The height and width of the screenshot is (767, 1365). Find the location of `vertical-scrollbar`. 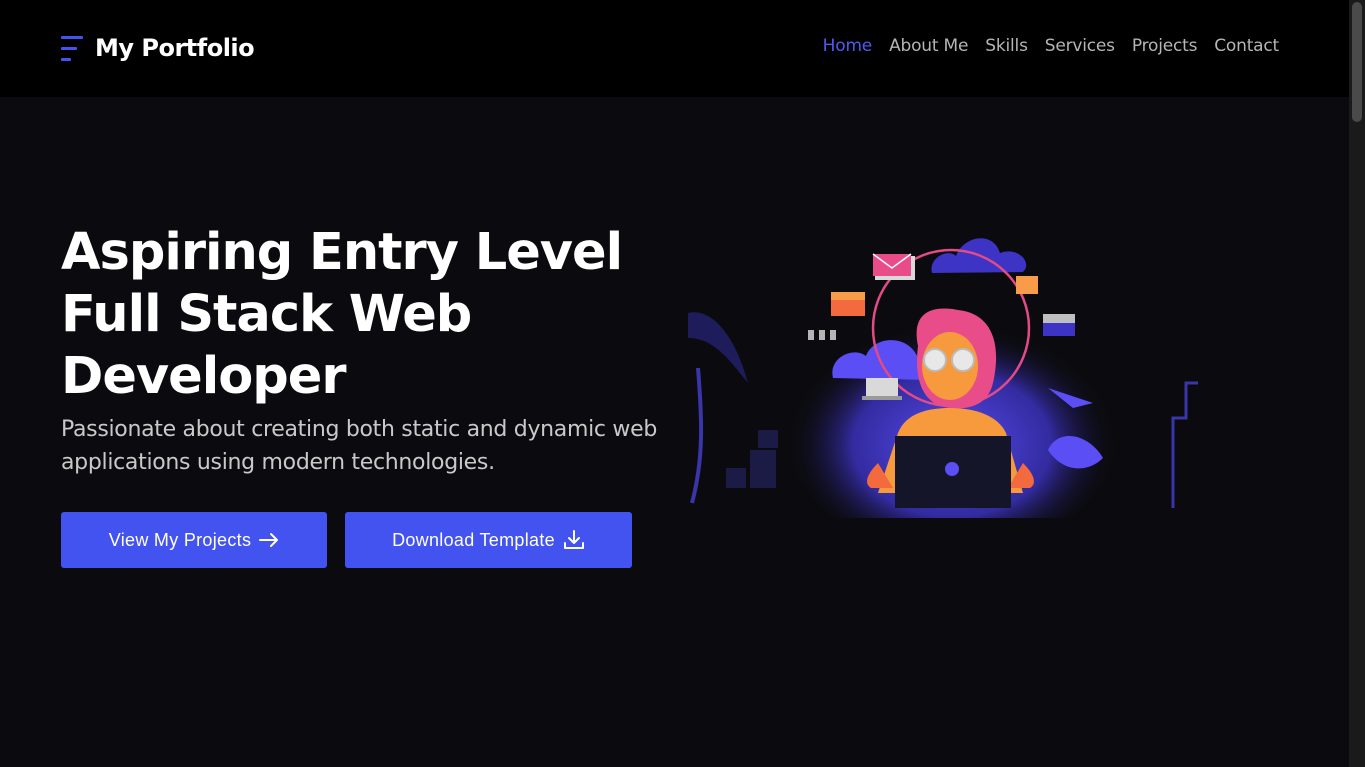

vertical-scrollbar is located at coordinates (1357, 383).